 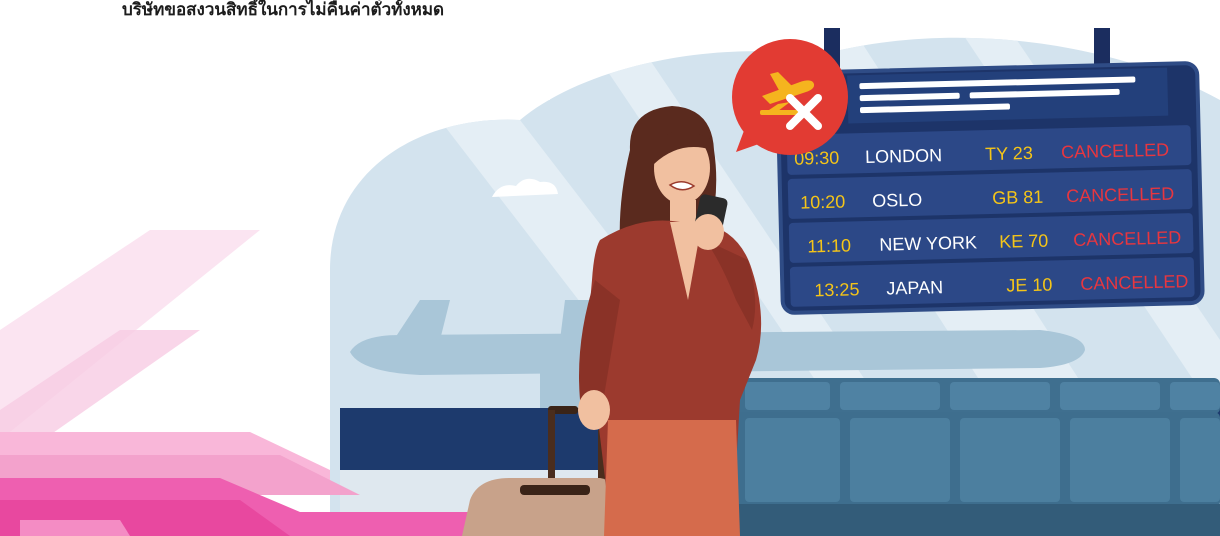 I want to click on board-row-2-status: CANCELLED, so click(x=1120, y=195).